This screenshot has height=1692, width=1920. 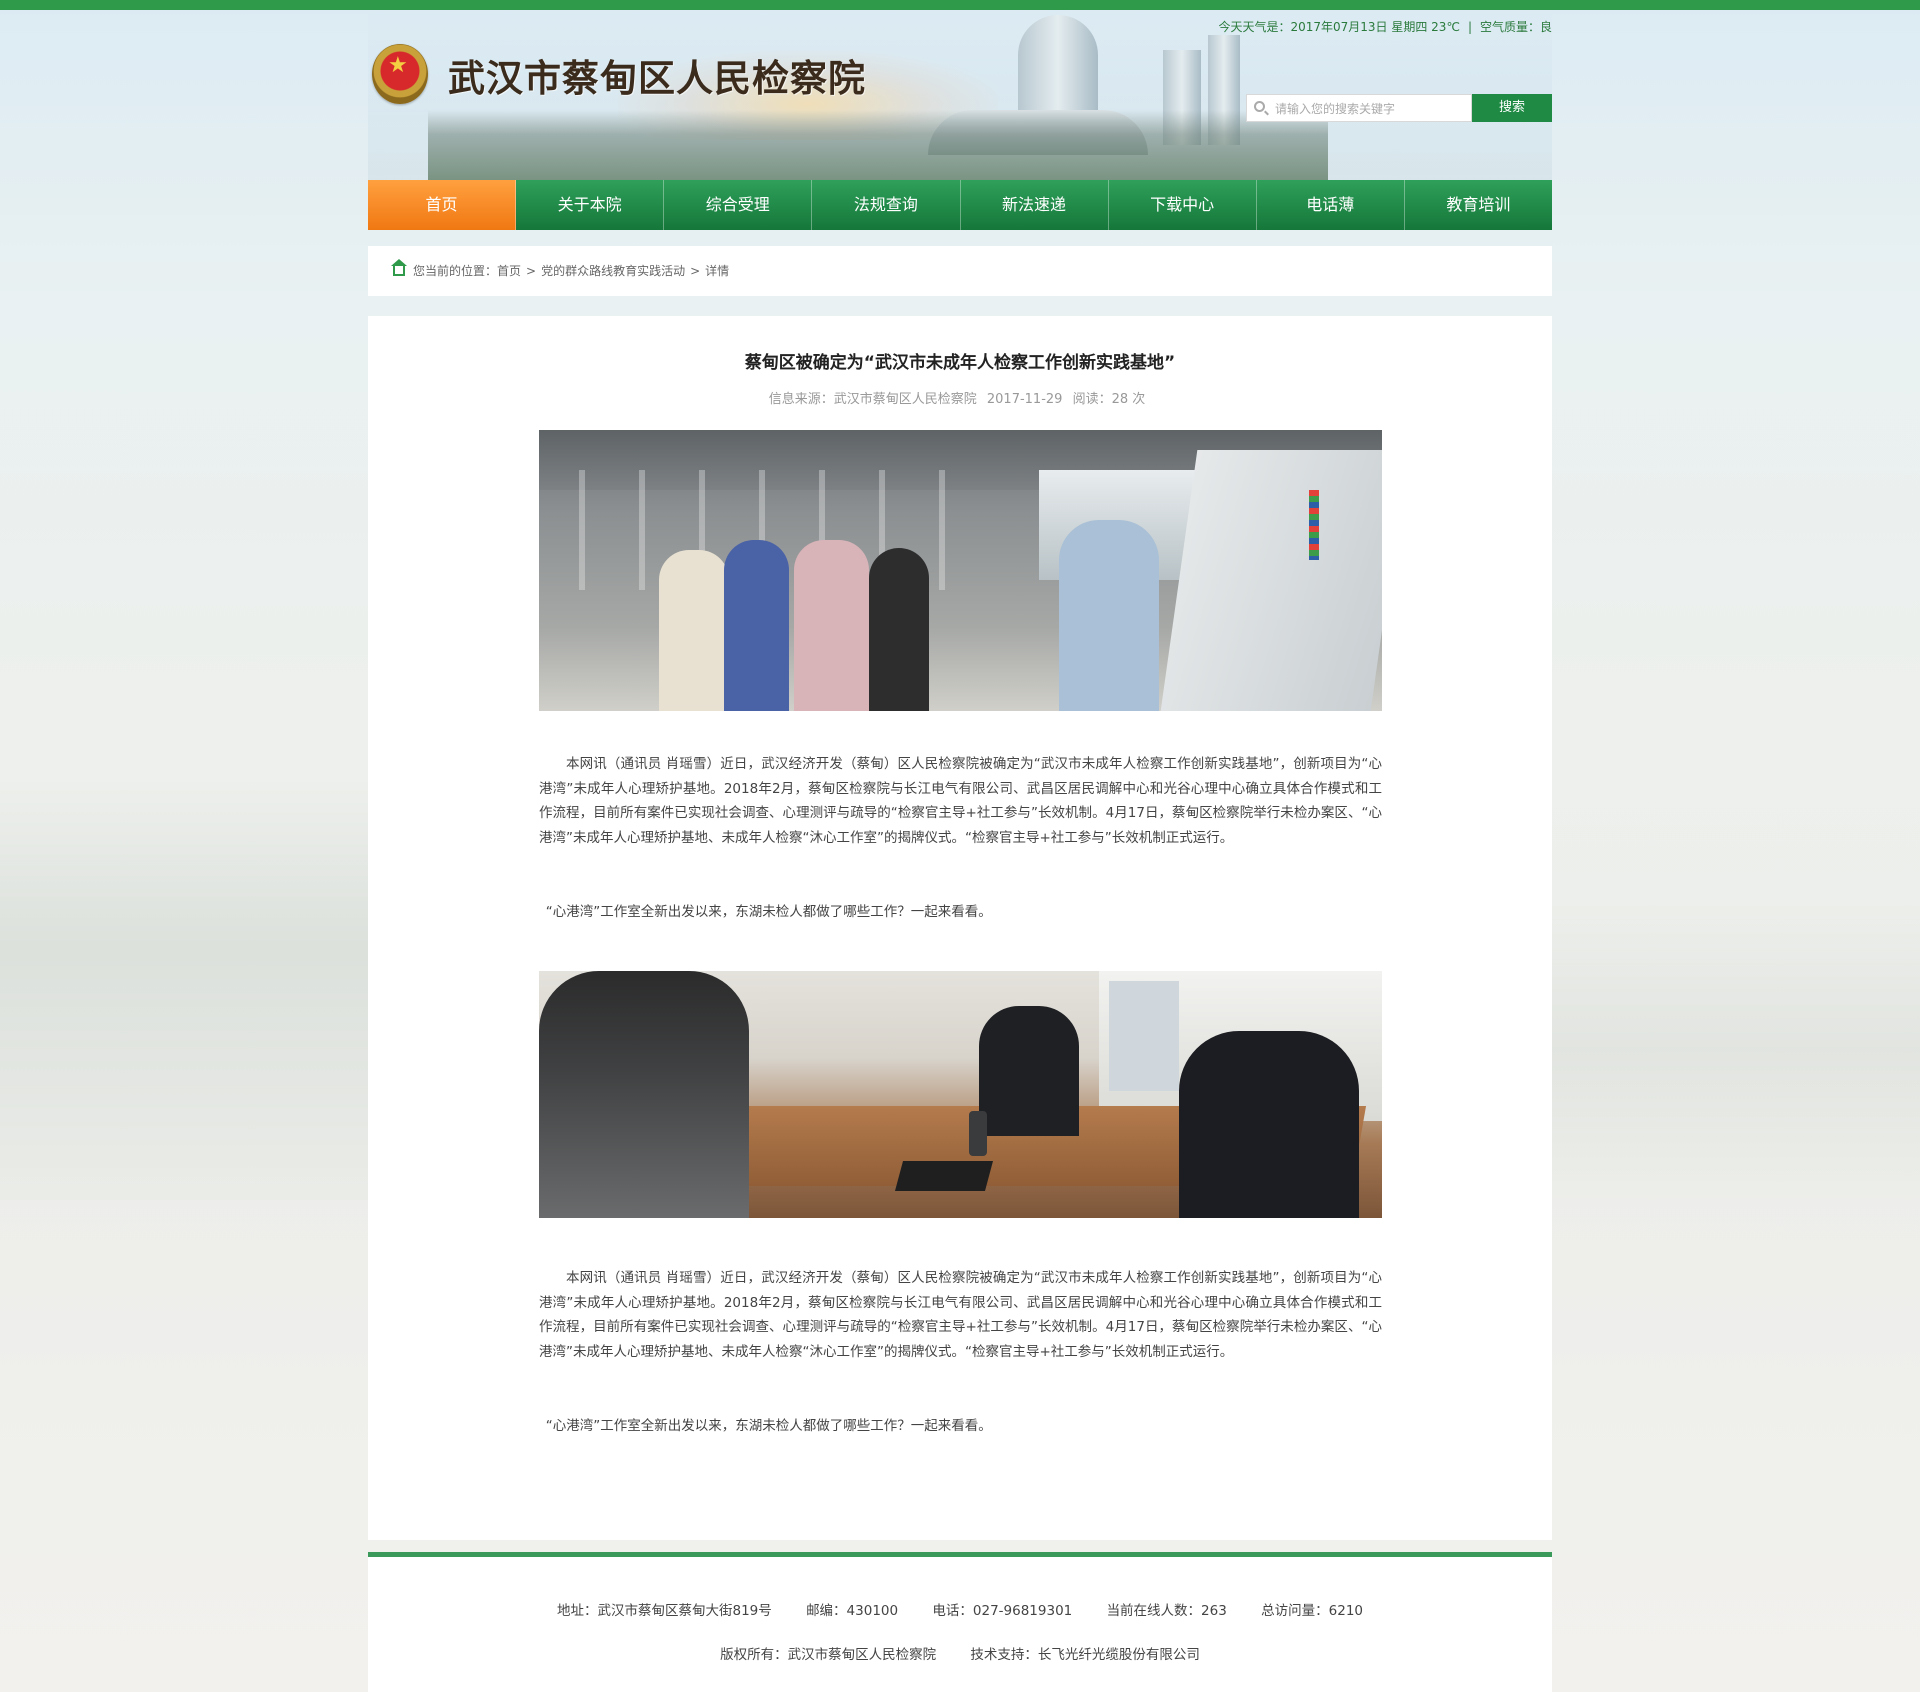 I want to click on air-quality-text: 空气质量：良, so click(x=1515, y=27).